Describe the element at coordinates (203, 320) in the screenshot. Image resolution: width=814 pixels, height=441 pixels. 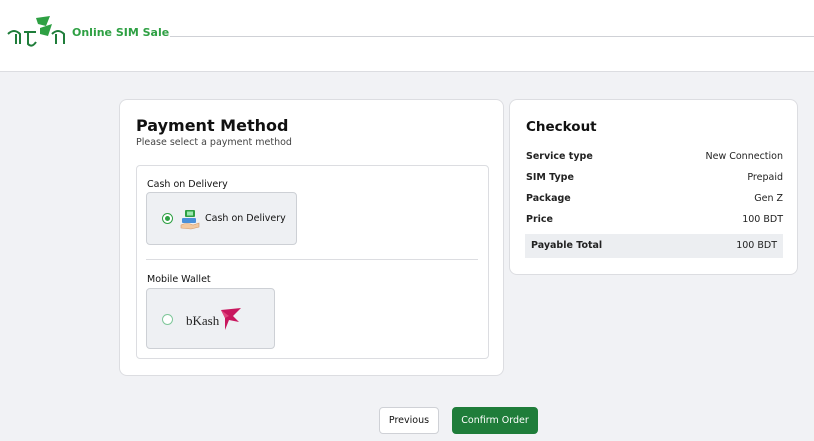
I see `bkash-wordmark: bKash` at that location.